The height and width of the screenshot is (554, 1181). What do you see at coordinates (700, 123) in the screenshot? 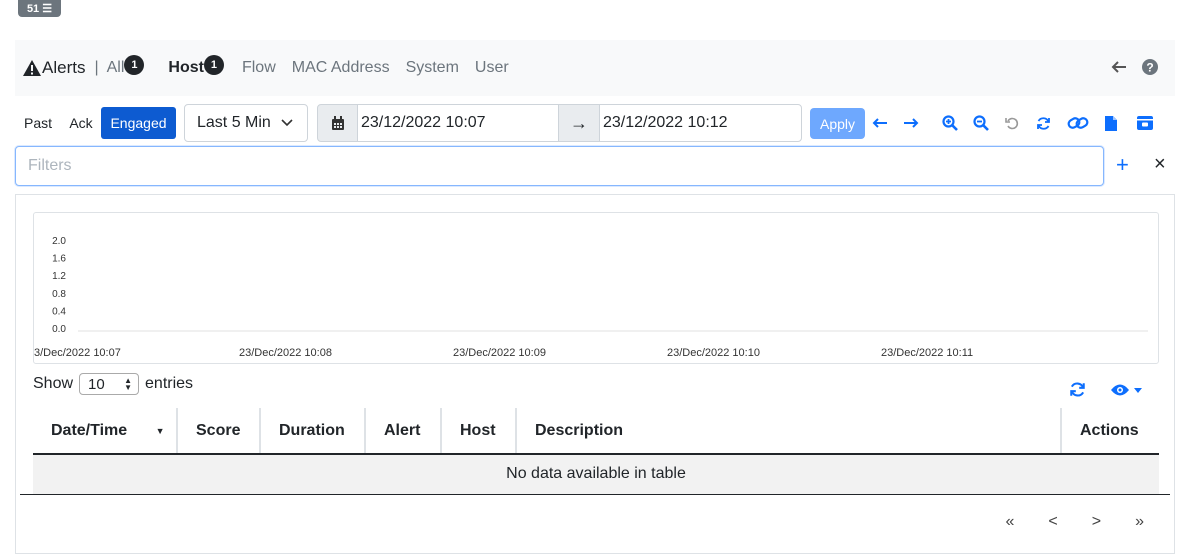
I see `end-date-input: 23/12/2022 10:12` at bounding box center [700, 123].